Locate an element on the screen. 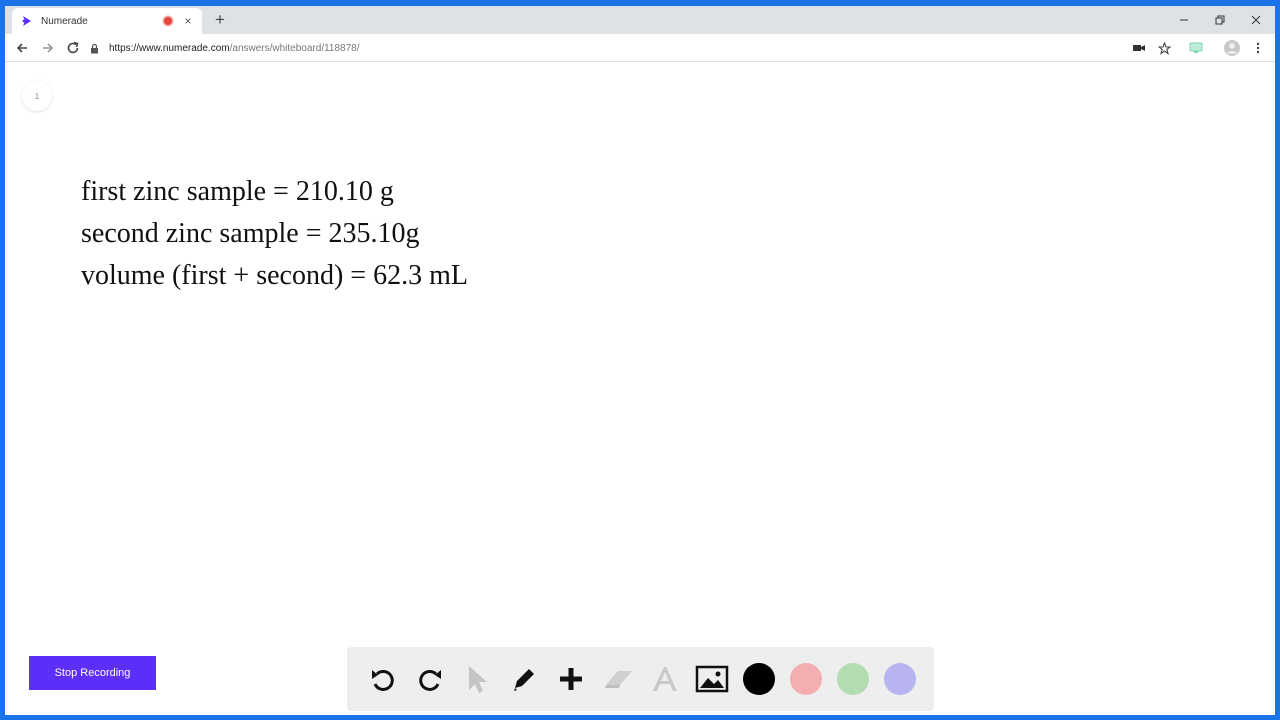  color-swatch-green is located at coordinates (852, 679).